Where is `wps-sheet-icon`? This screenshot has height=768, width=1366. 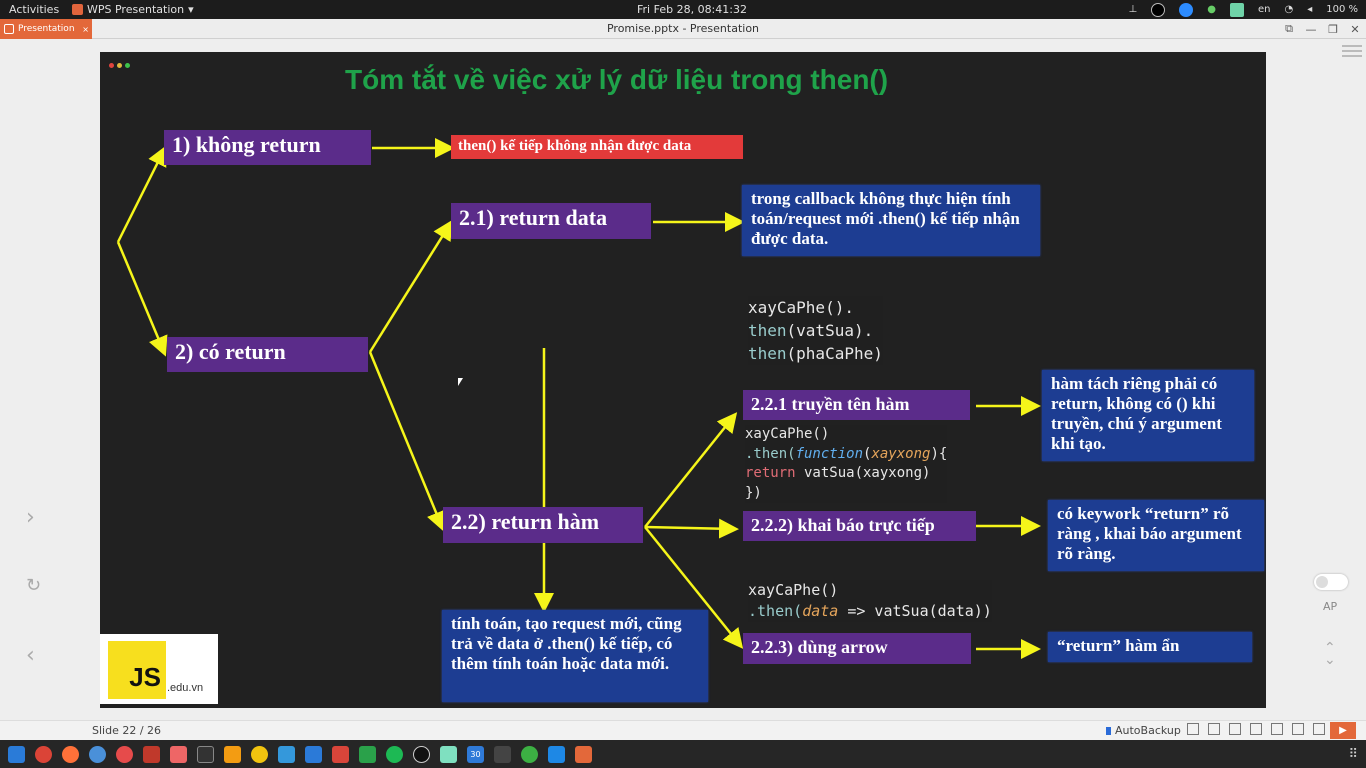 wps-sheet-icon is located at coordinates (367, 754).